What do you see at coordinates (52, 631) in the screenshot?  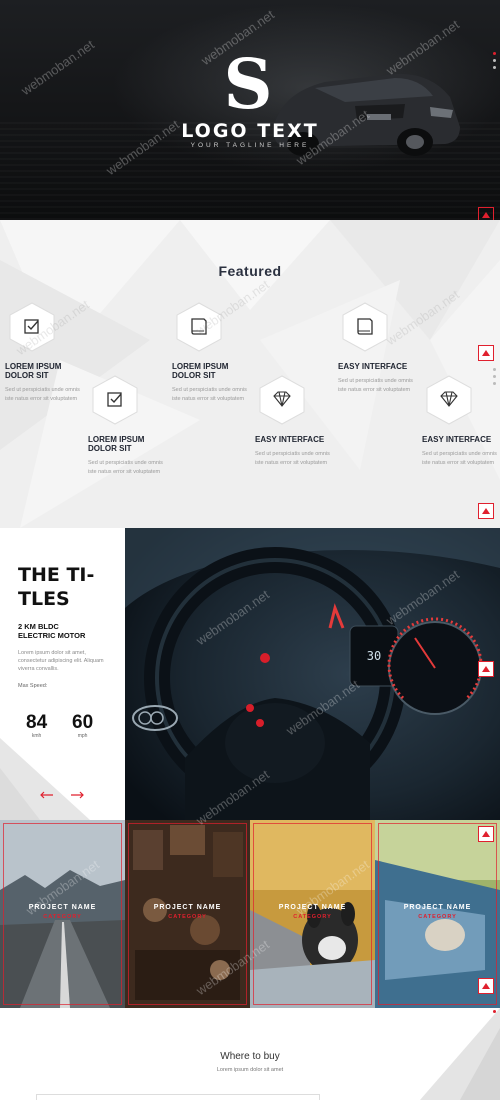 I see `section-subtitle: 2 KM BLDC ELECTRIC MOTOR` at bounding box center [52, 631].